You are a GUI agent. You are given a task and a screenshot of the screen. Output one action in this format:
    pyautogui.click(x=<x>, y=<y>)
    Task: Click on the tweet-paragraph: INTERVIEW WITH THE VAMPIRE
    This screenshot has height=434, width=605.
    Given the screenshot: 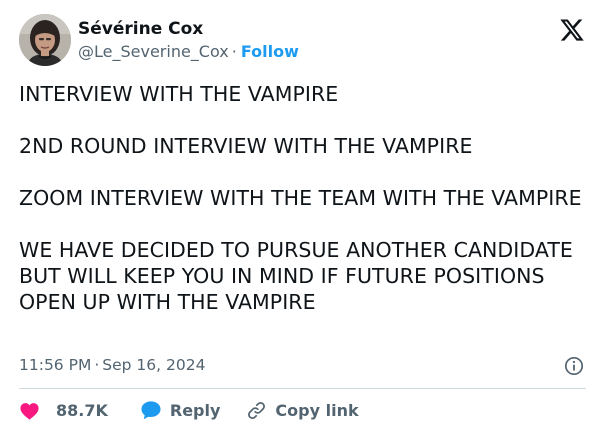 What is the action you would take?
    pyautogui.click(x=179, y=94)
    